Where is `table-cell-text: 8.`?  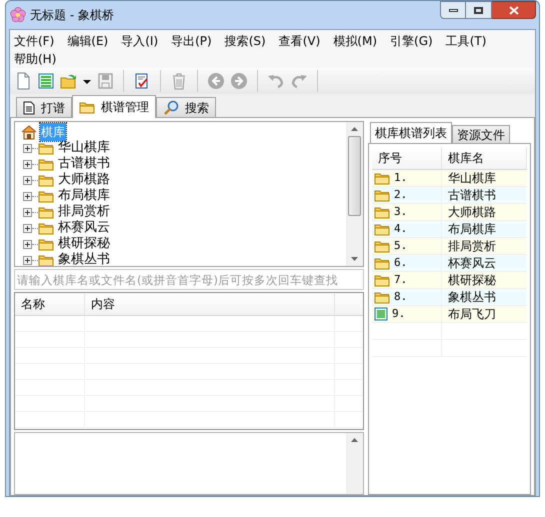
table-cell-text: 8. is located at coordinates (401, 296).